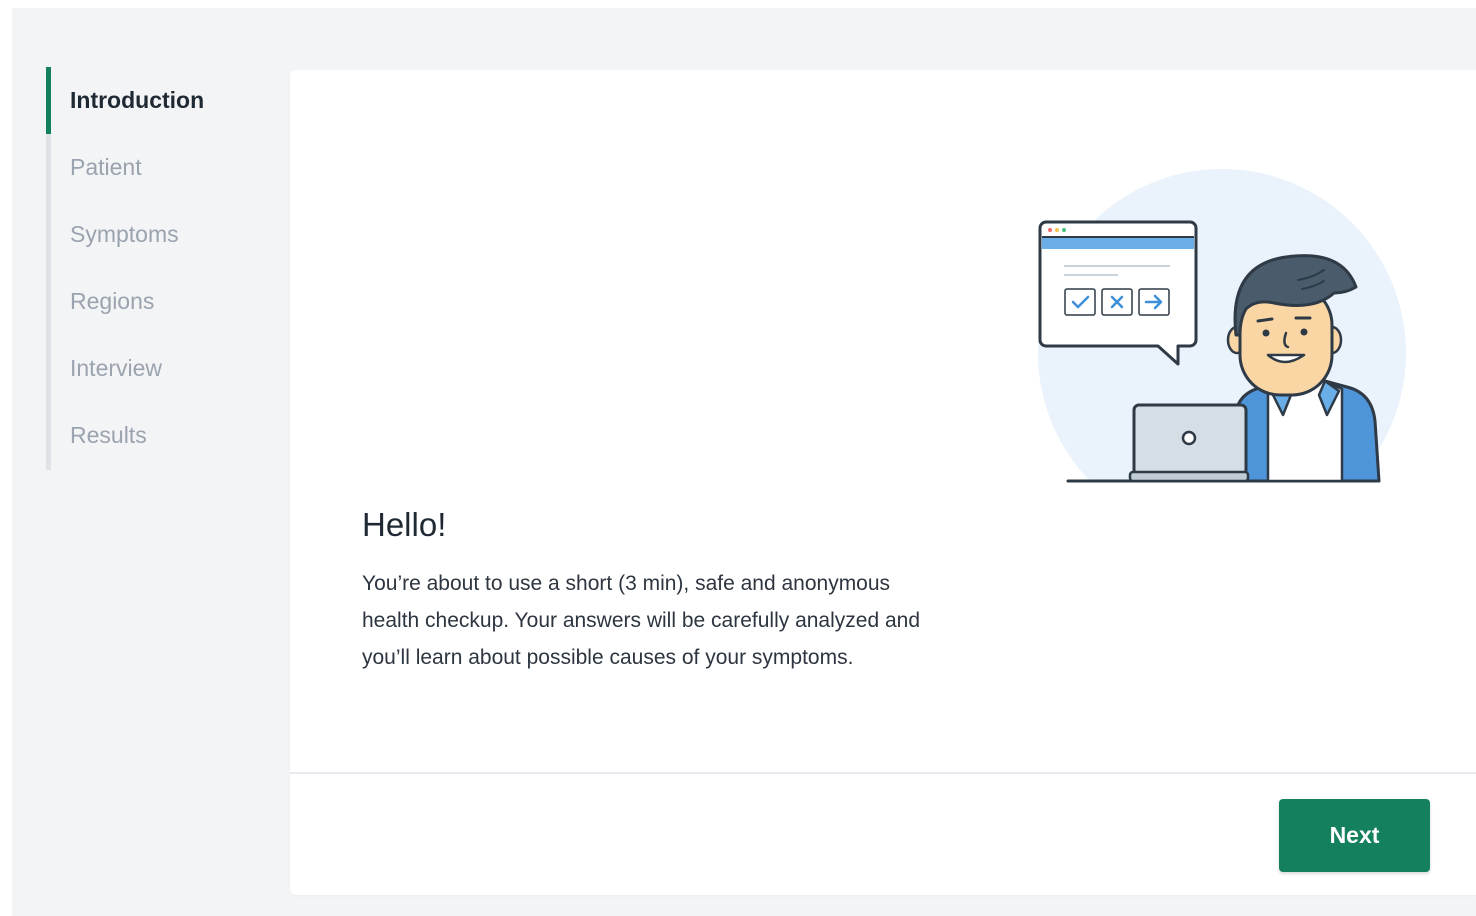 The height and width of the screenshot is (916, 1476). What do you see at coordinates (1154, 302) in the screenshot?
I see `arrow-right-icon` at bounding box center [1154, 302].